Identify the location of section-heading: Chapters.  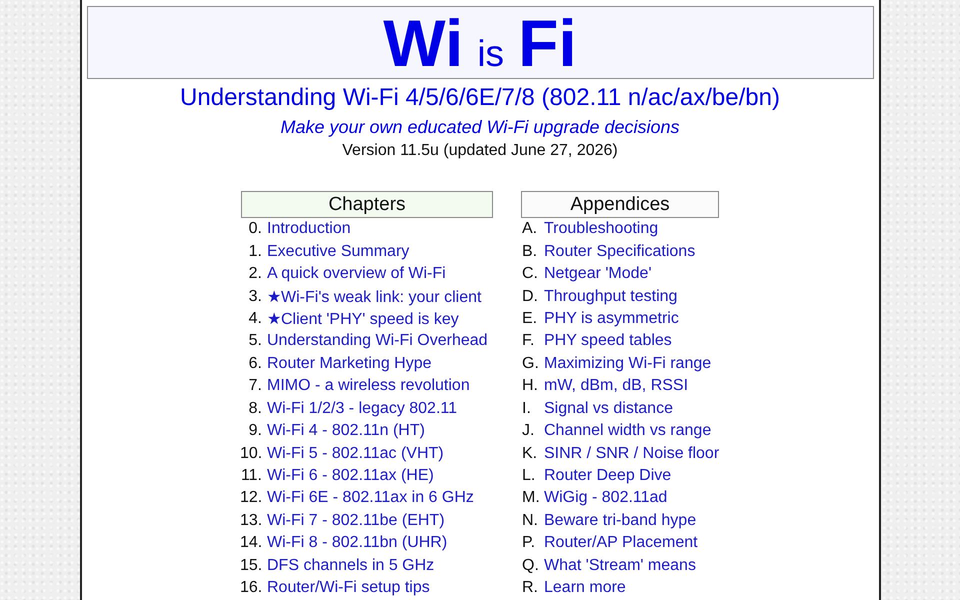
(367, 204).